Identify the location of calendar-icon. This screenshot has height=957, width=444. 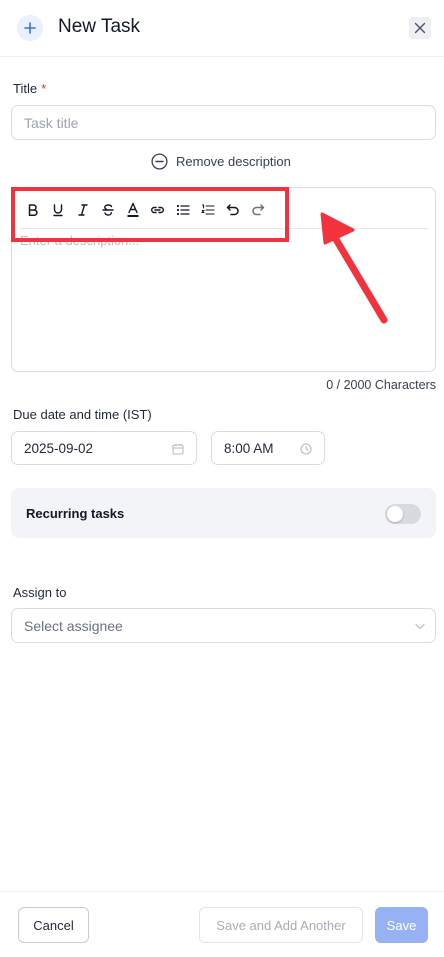
(178, 449).